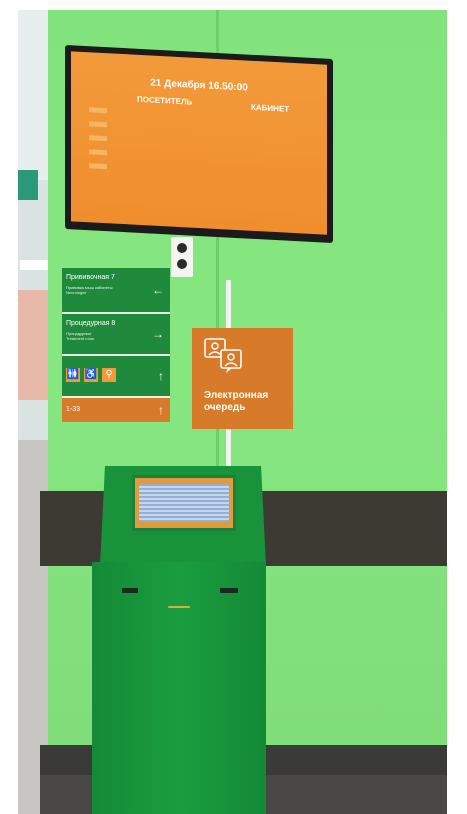 The image size is (467, 814). I want to click on sign-rooms-range: 1-33 ↑, so click(116, 410).